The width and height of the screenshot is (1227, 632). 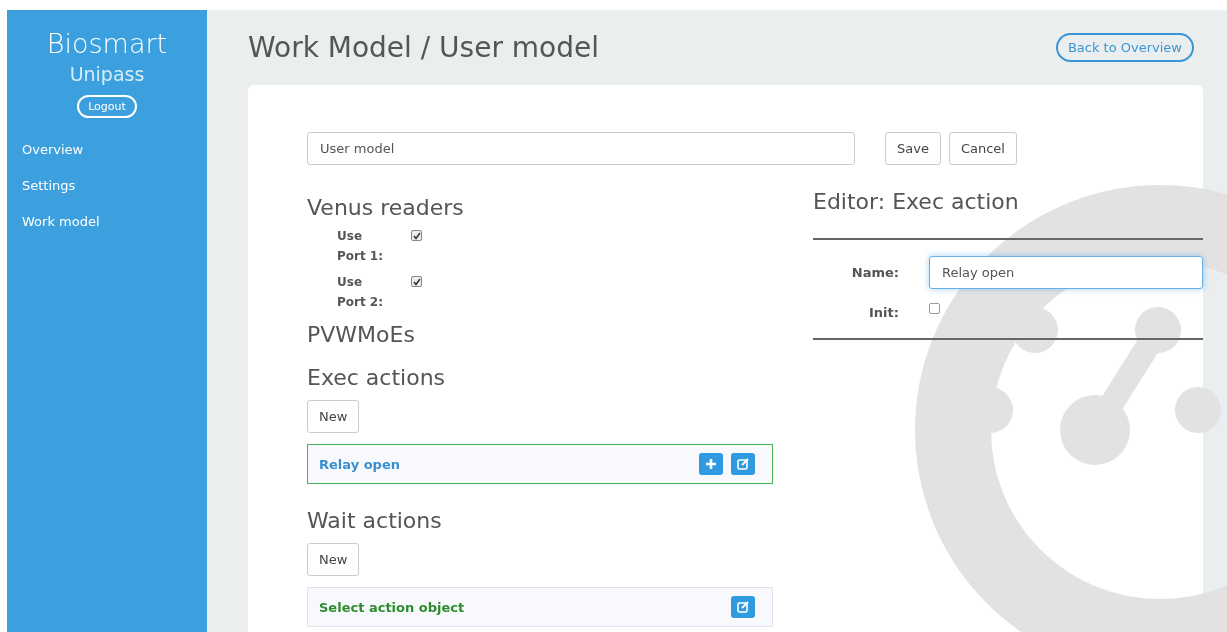 What do you see at coordinates (377, 377) in the screenshot?
I see `section-heading: Exec actions` at bounding box center [377, 377].